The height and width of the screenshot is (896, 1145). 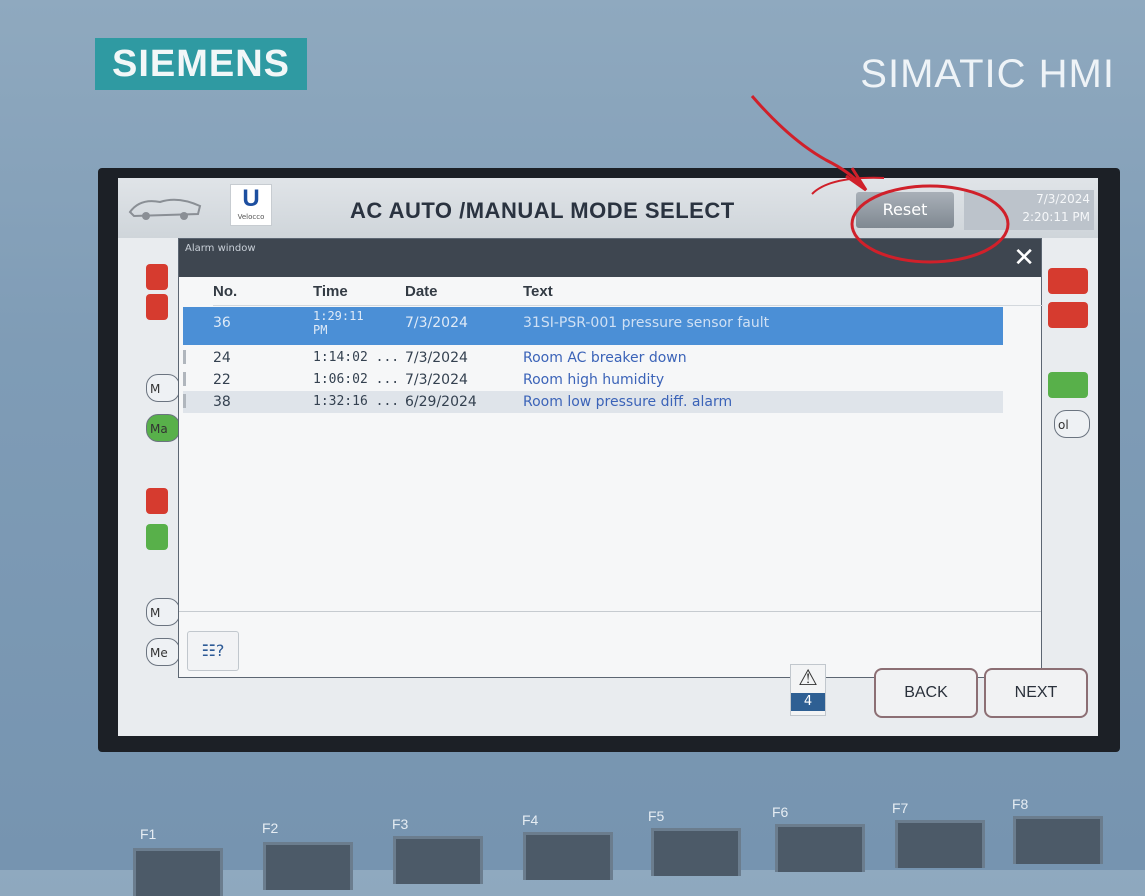 I want to click on alarm-indicator: ⚠ 4, so click(x=808, y=690).